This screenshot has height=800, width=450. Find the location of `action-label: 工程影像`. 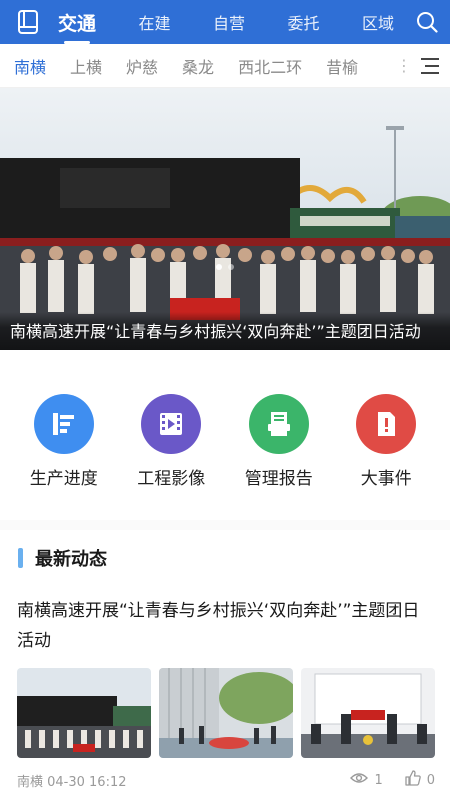

action-label: 工程影像 is located at coordinates (171, 479).